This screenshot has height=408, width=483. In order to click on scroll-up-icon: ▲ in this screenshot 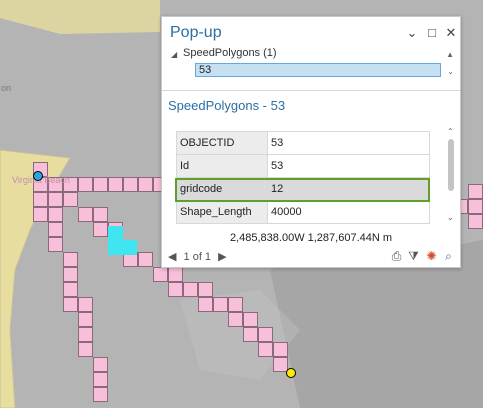, I will do `click(450, 54)`.